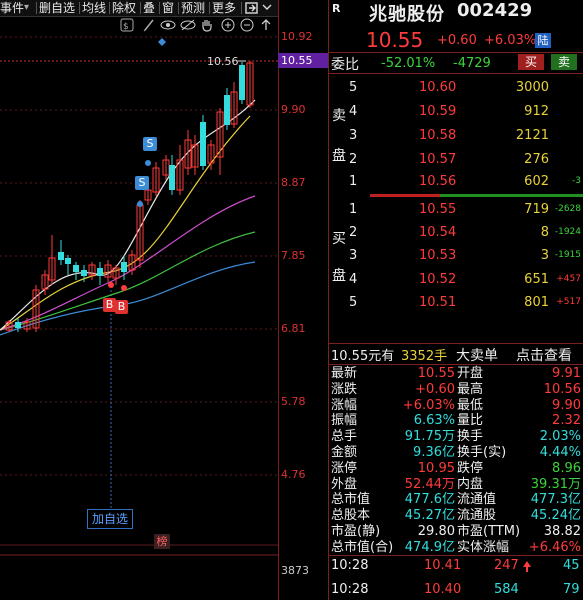 Image resolution: width=583 pixels, height=600 pixels. What do you see at coordinates (567, 232) in the screenshot?
I see `bid-change: -1924` at bounding box center [567, 232].